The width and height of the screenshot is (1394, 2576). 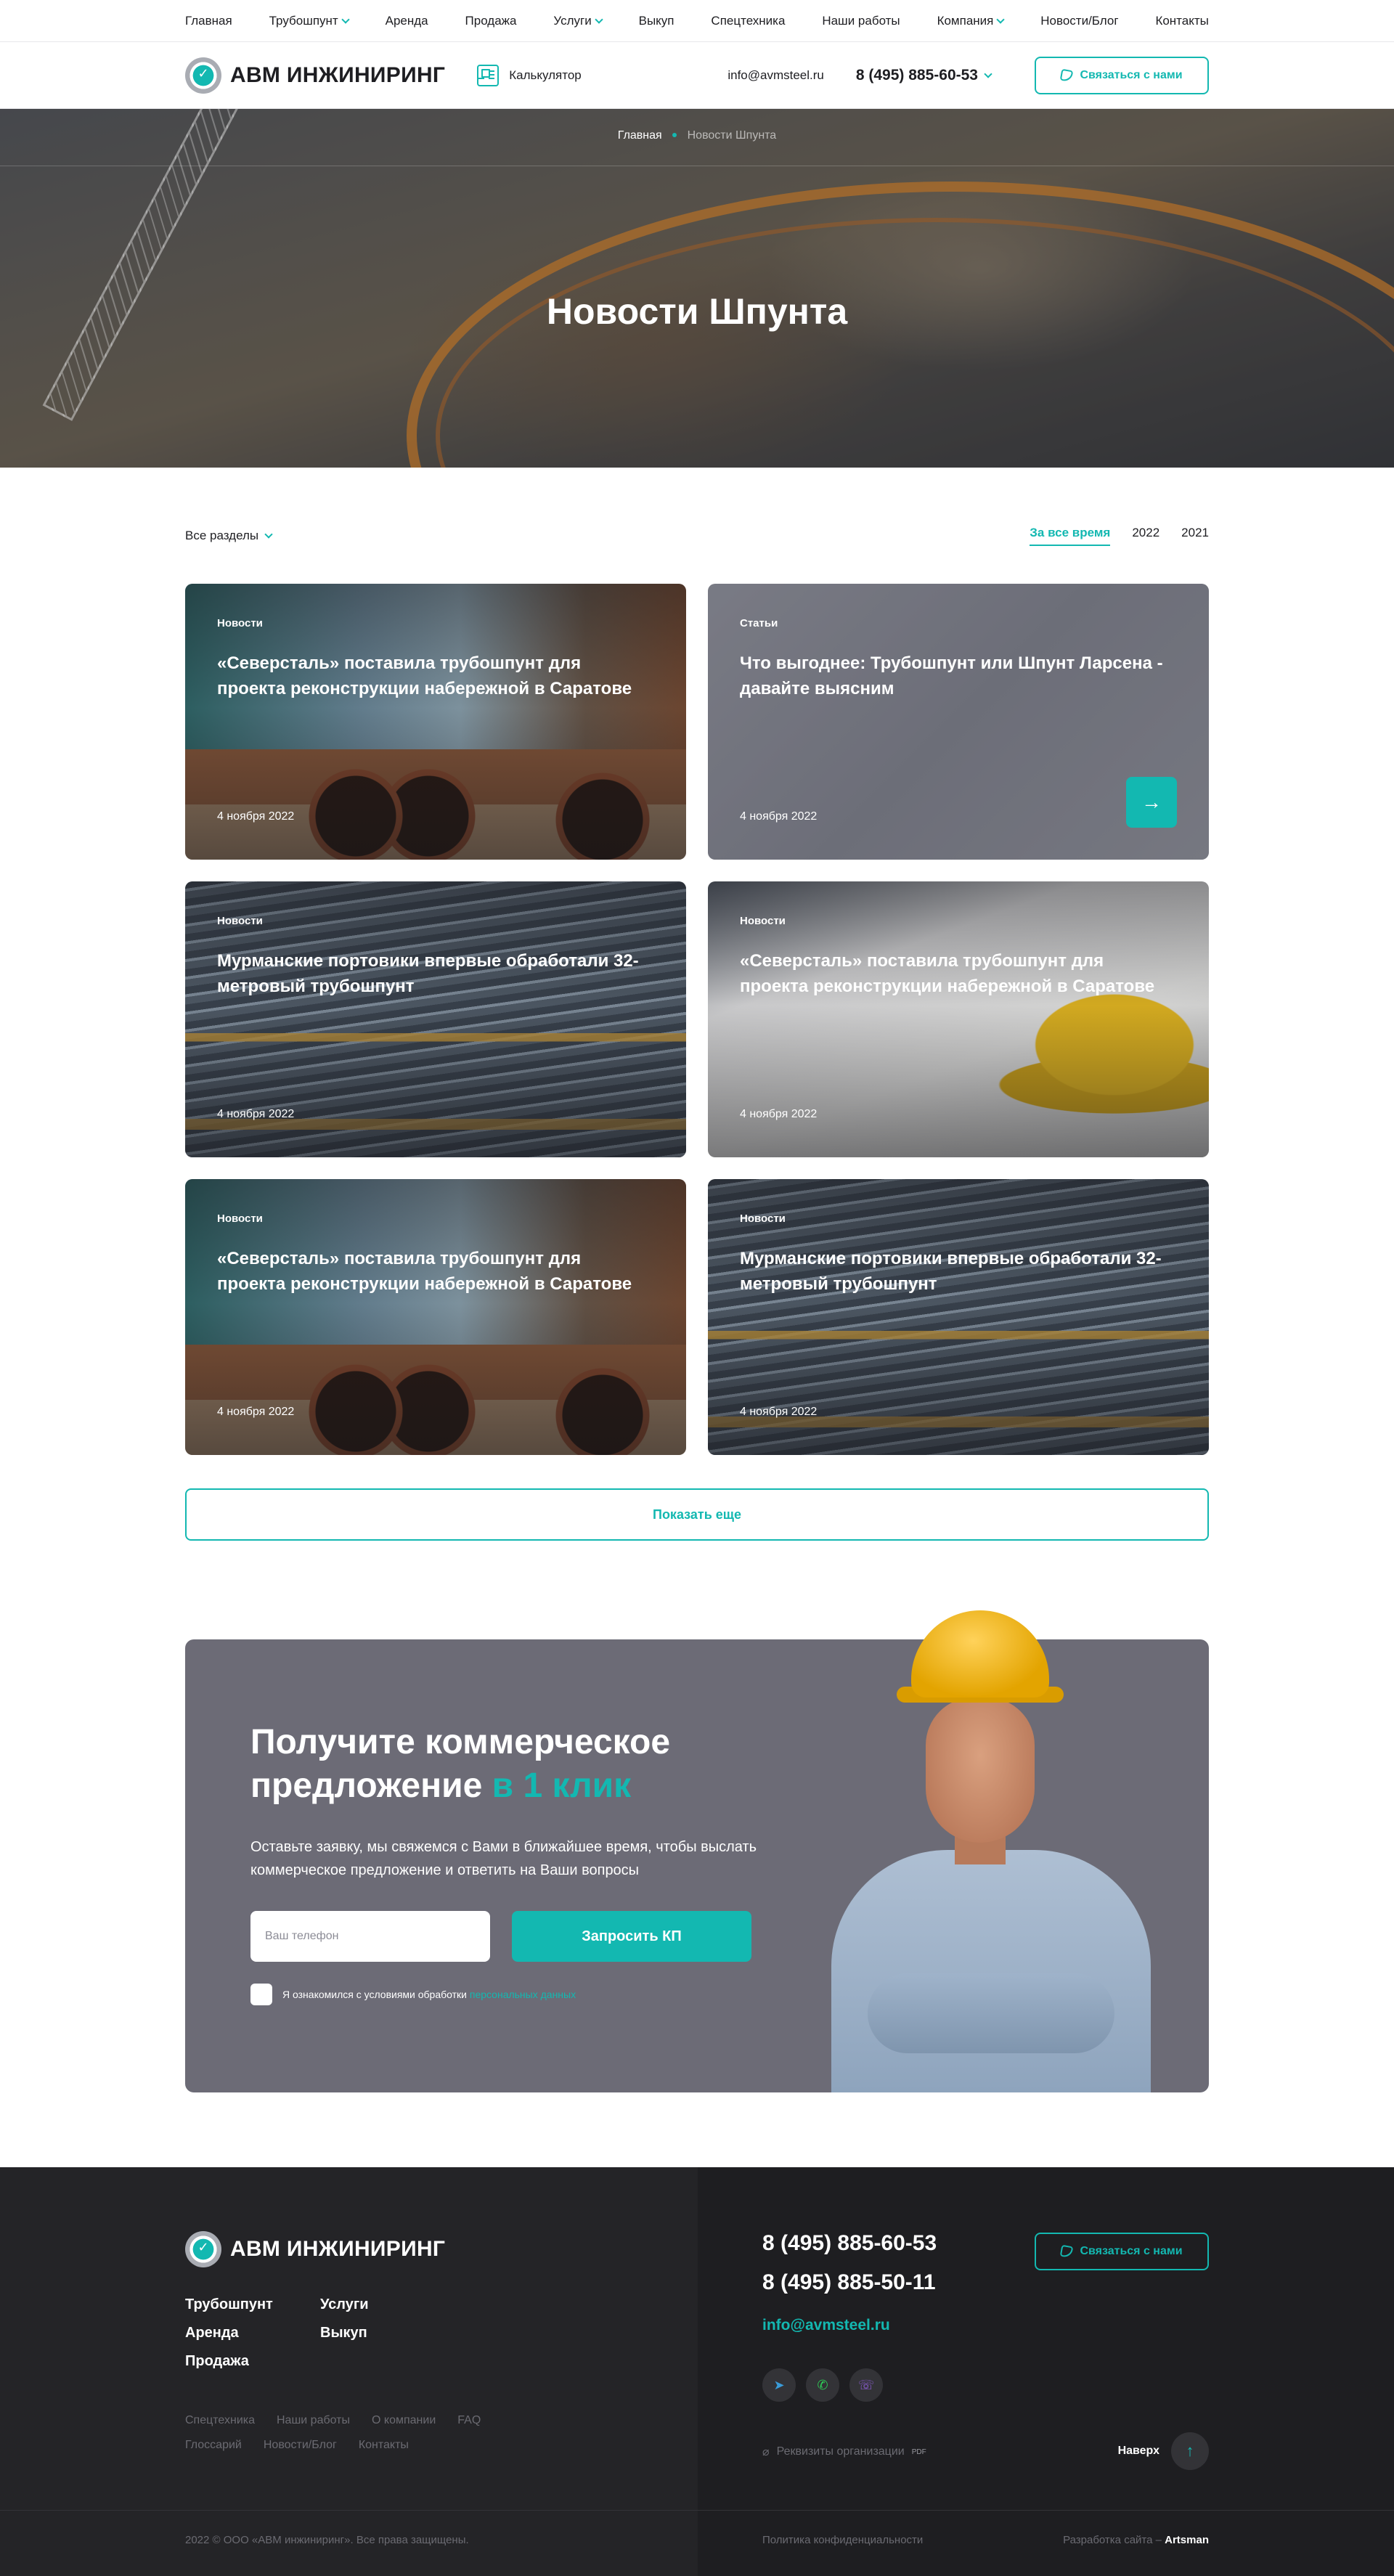 I want to click on nav-item: Компания, so click(x=972, y=21).